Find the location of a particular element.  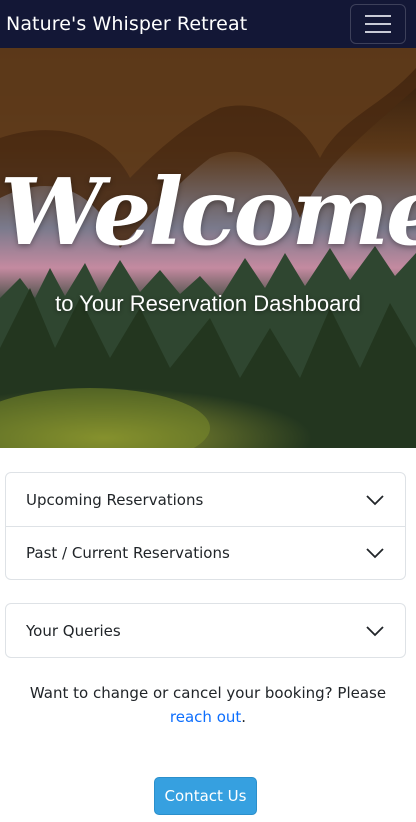

queries-accordion: Your Queries is located at coordinates (205, 630).